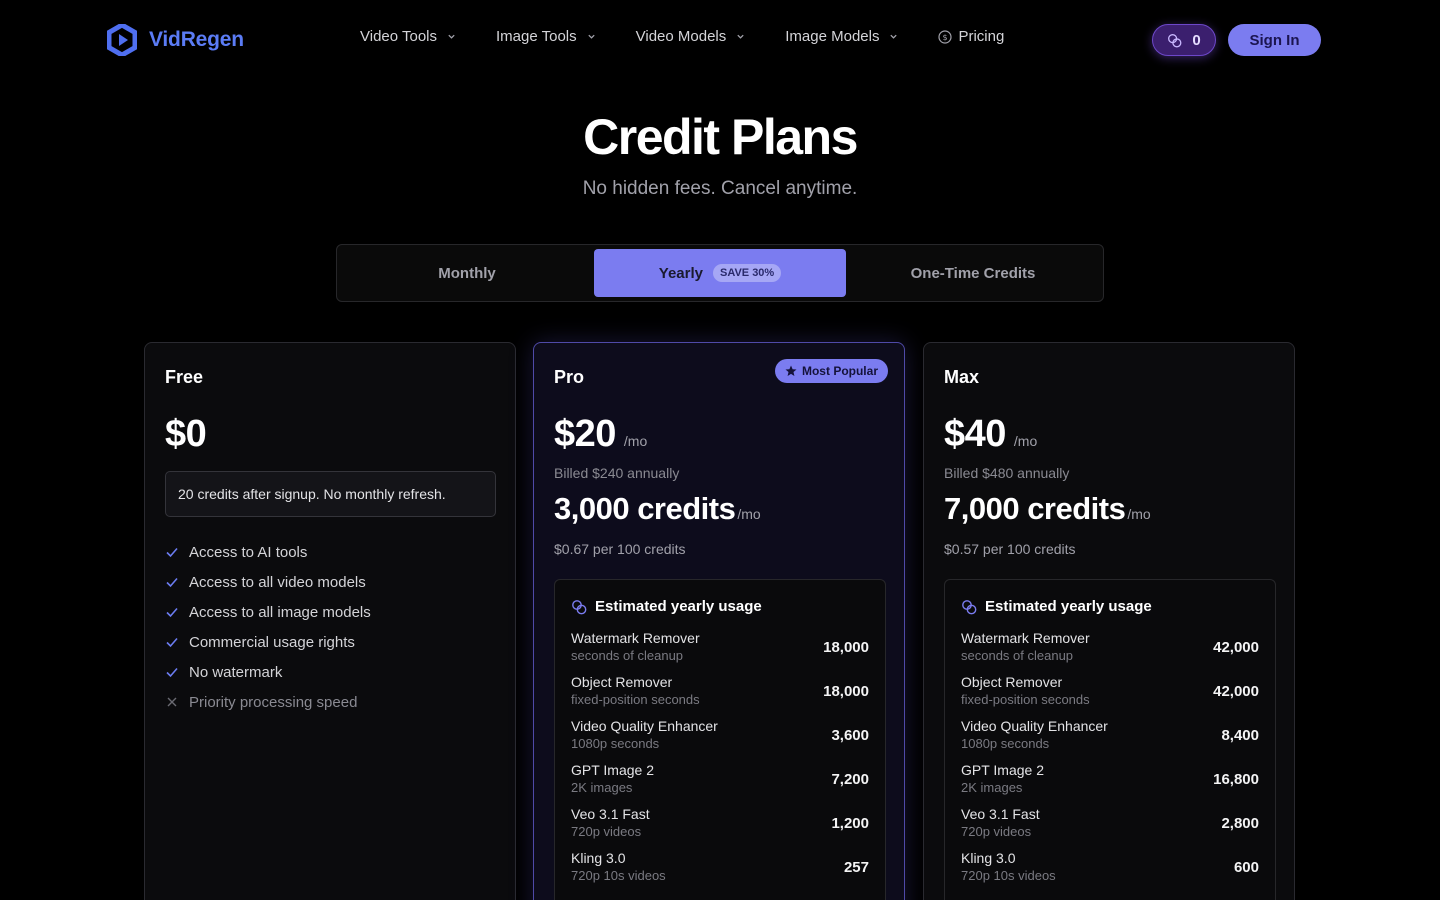  I want to click on usage-value: 1,200, so click(850, 823).